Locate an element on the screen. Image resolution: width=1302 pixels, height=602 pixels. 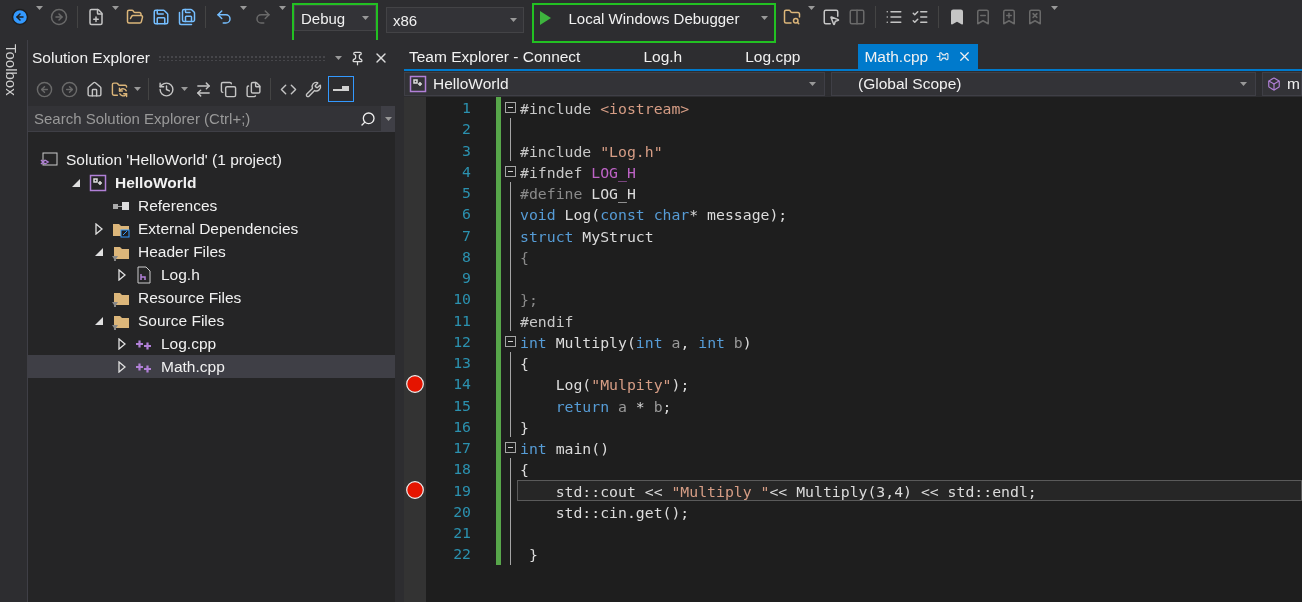
save-all-icon is located at coordinates (187, 17).